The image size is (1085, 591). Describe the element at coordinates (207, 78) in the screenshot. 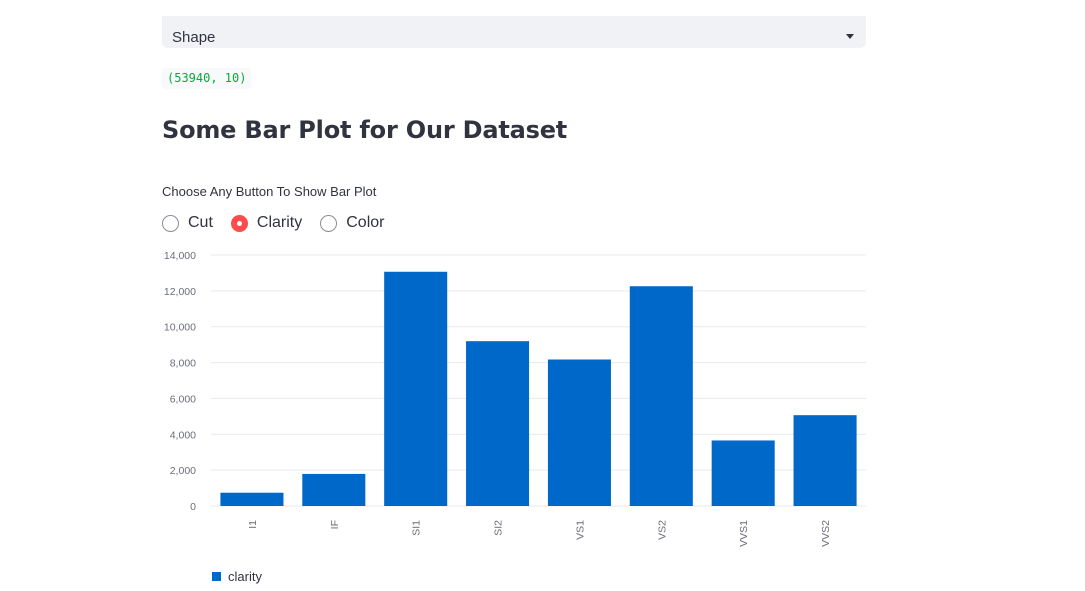

I see `shape-output: (53940, 10)` at that location.